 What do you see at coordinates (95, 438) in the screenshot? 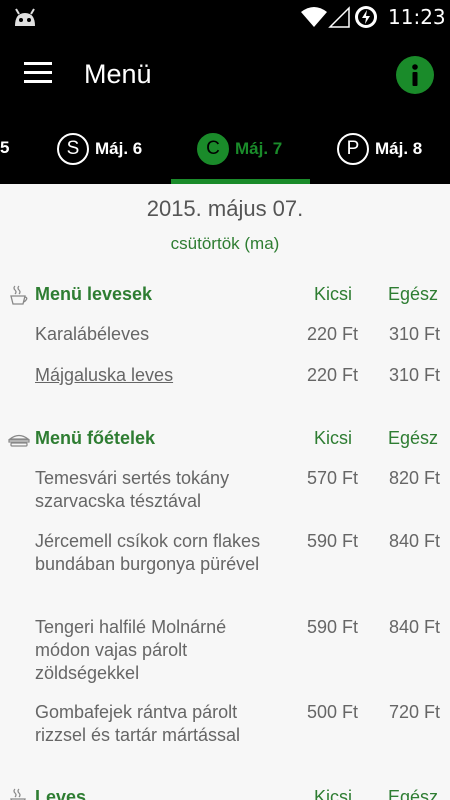
I see `section-title: Menü főételek` at bounding box center [95, 438].